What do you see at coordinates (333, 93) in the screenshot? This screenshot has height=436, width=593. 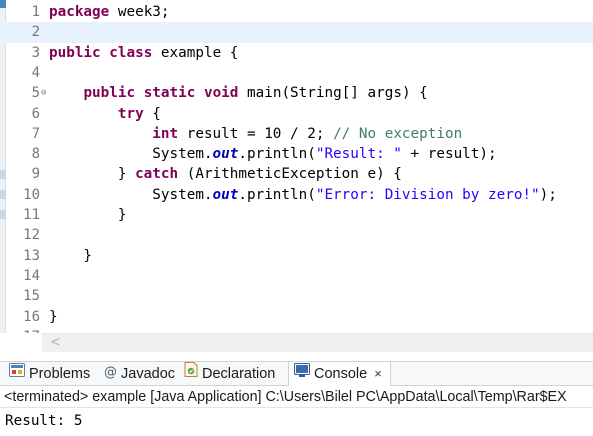 I see `code-token: main(String[] args) {` at bounding box center [333, 93].